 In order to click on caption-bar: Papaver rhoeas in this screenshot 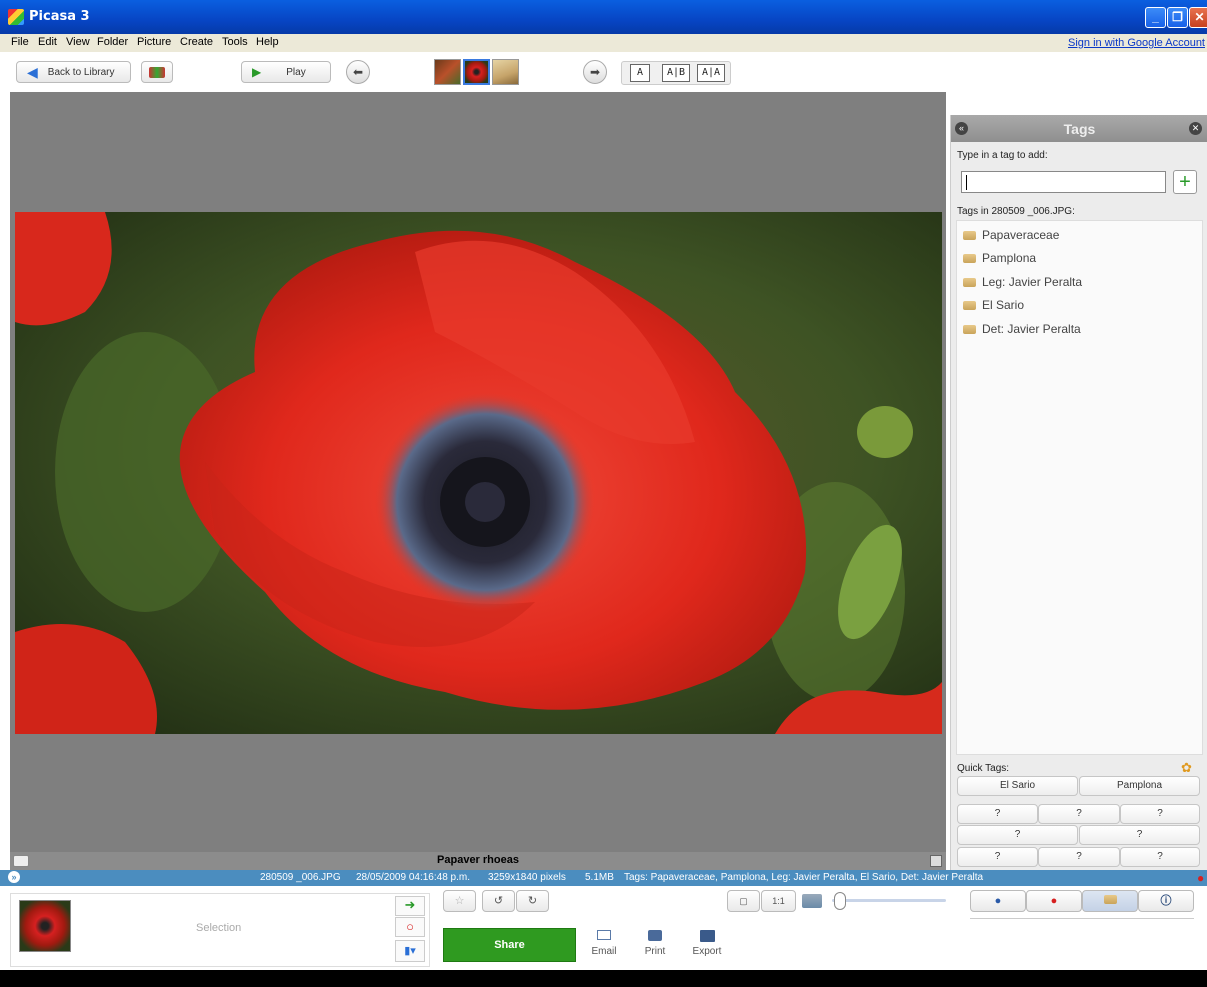, I will do `click(478, 861)`.